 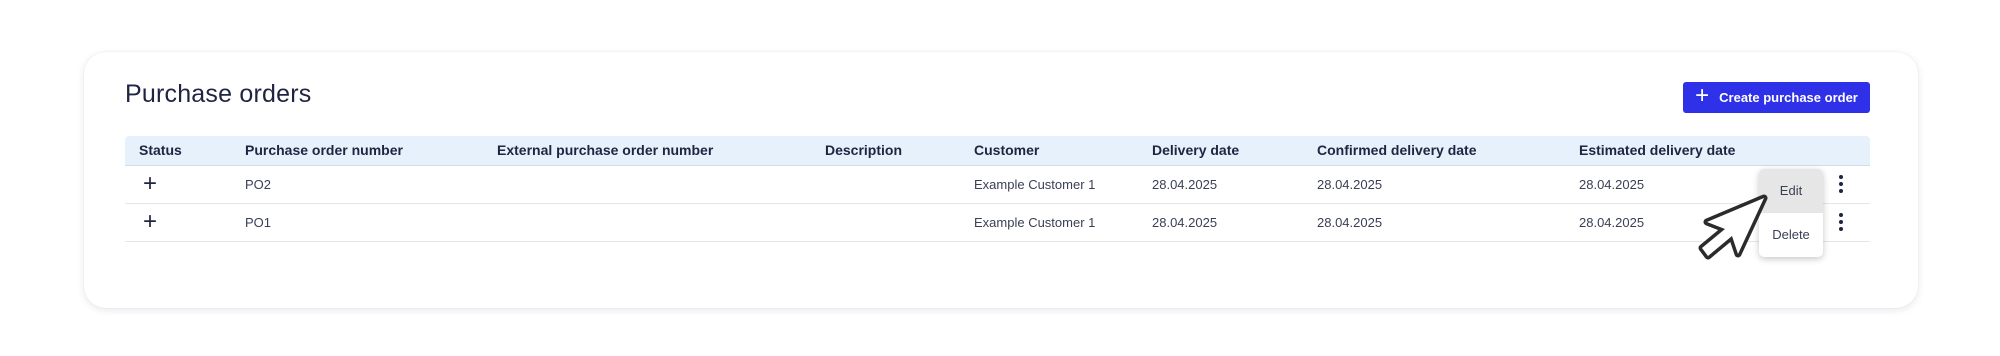 What do you see at coordinates (160, 150) in the screenshot?
I see `column-header-status: Status` at bounding box center [160, 150].